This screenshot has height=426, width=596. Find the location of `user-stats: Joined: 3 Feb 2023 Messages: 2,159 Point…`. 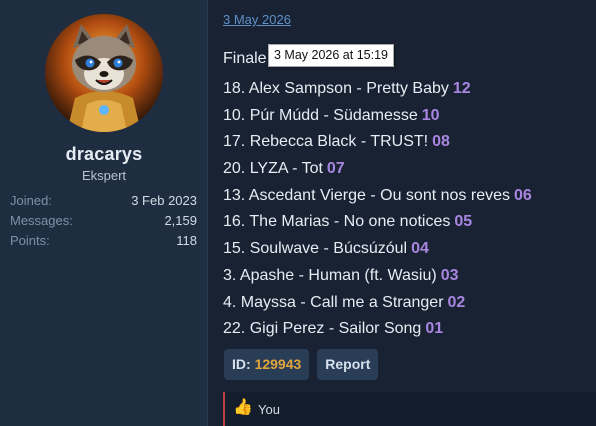

user-stats: Joined: 3 Feb 2023 Messages: 2,159 Point… is located at coordinates (103, 223).